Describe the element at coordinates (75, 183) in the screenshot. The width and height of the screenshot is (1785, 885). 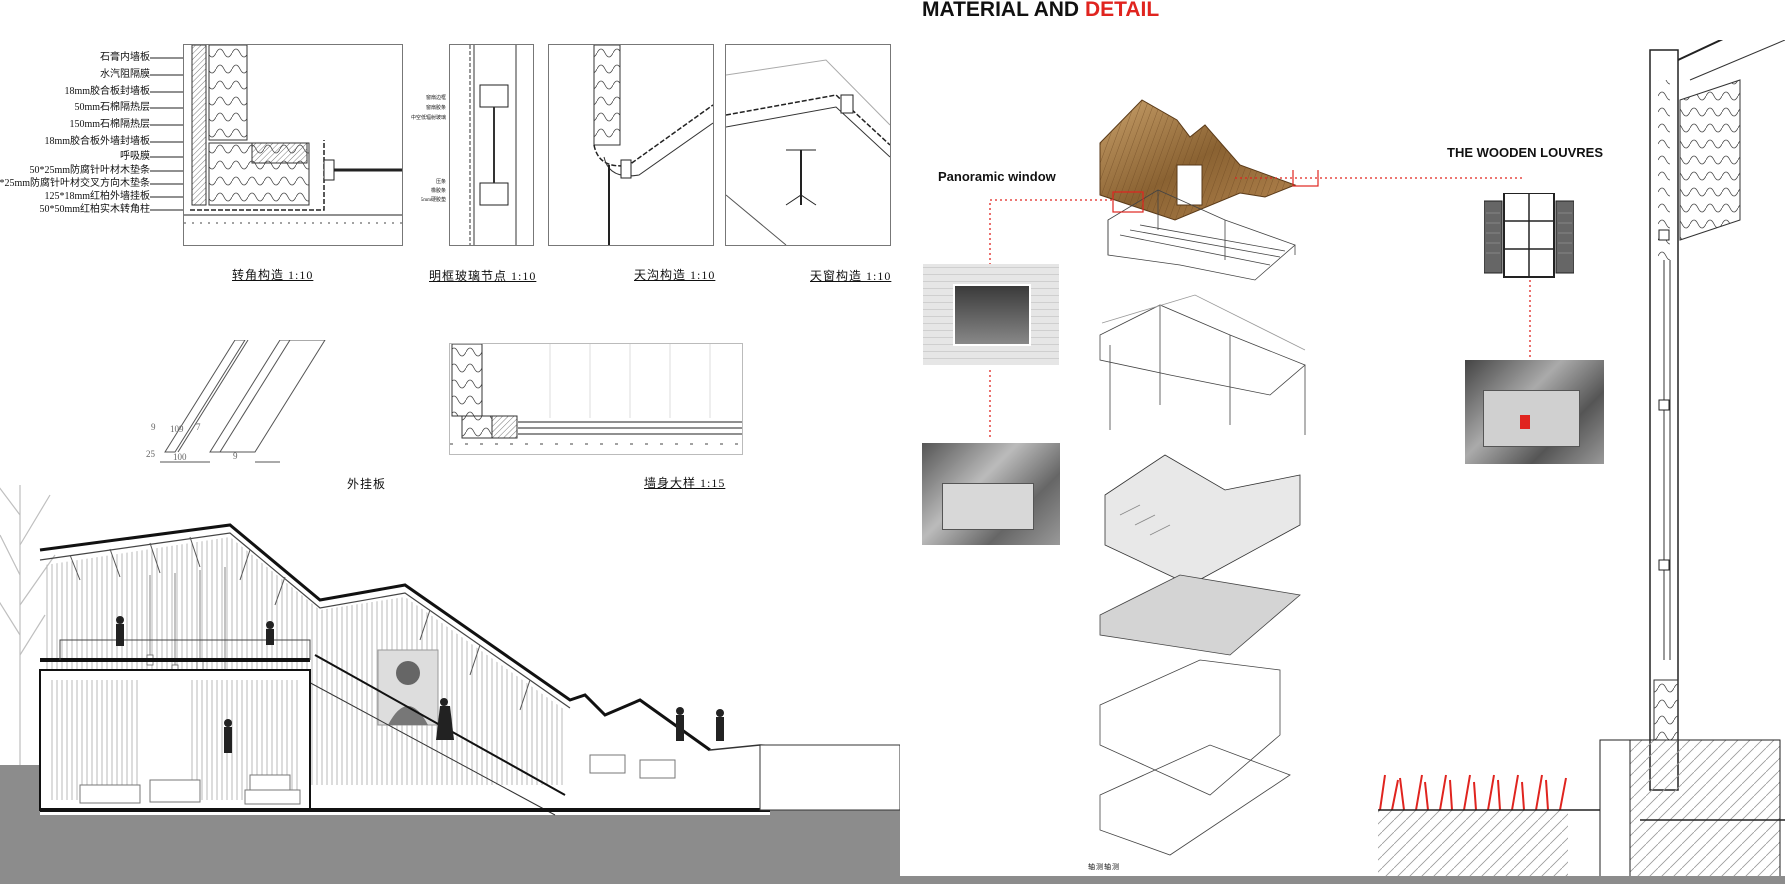
I see `legend-item: 0*25mm防腐针叶材交叉方向木垫条` at that location.